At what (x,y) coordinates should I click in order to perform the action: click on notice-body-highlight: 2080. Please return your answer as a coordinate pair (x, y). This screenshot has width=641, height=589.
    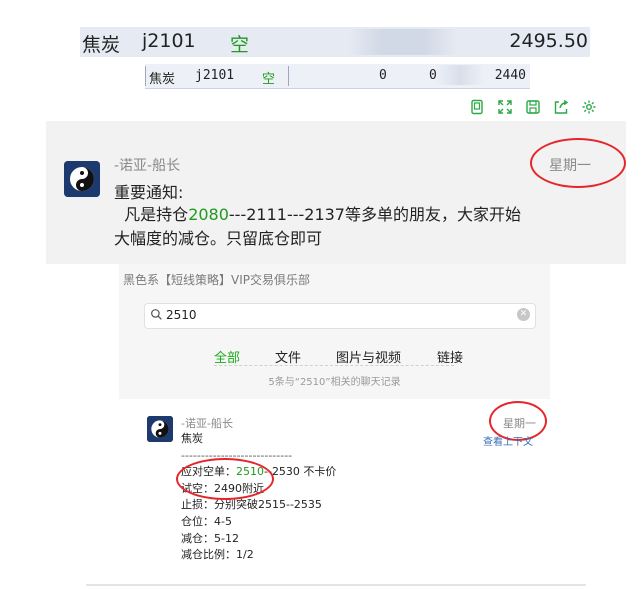
    Looking at the image, I should click on (208, 214).